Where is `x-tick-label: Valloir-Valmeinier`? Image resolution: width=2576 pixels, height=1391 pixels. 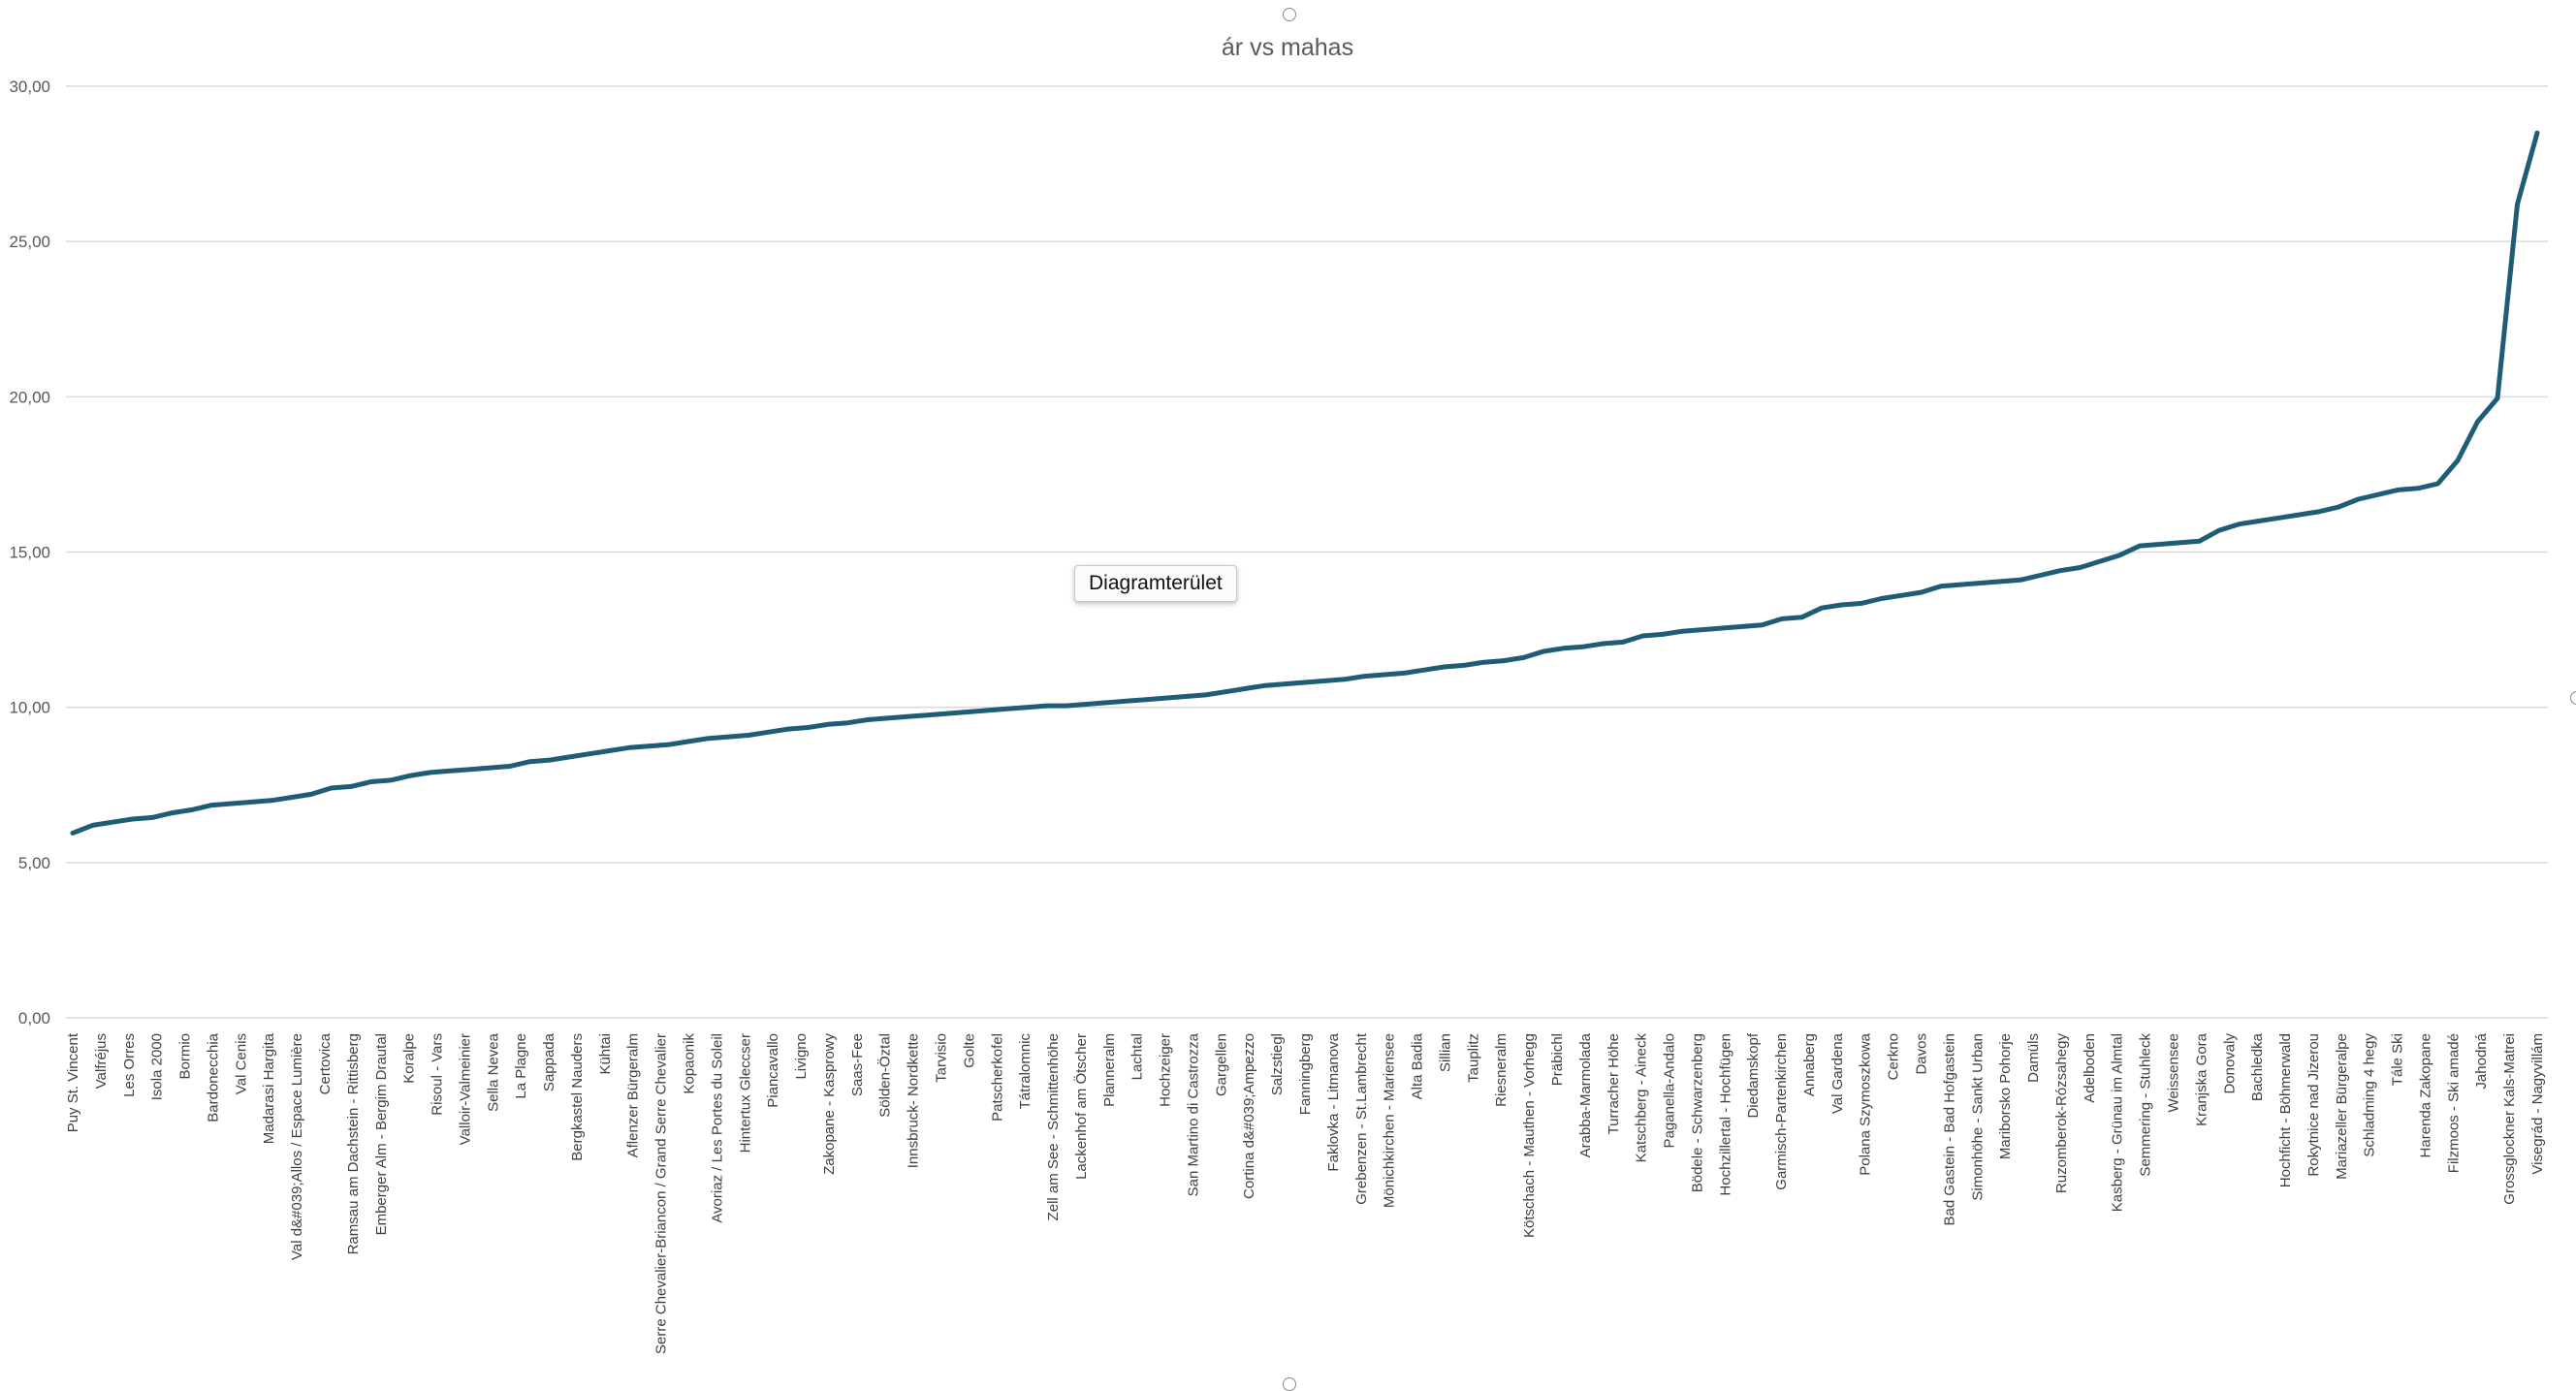
x-tick-label: Valloir-Valmeinier is located at coordinates (465, 1089).